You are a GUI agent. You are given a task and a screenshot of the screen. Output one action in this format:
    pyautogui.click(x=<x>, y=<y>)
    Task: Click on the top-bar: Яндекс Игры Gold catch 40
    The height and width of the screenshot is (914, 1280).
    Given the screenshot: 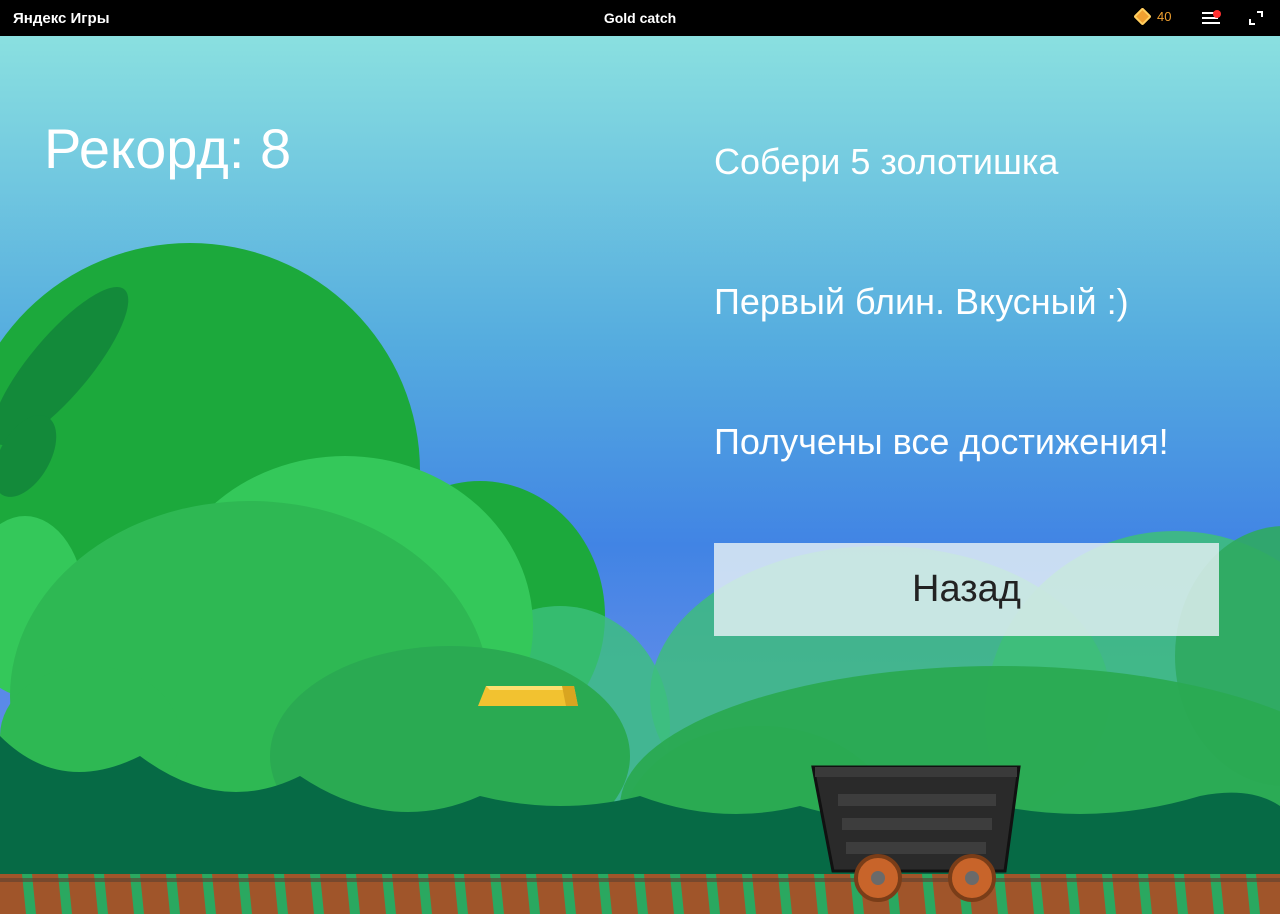 What is the action you would take?
    pyautogui.click(x=640, y=18)
    